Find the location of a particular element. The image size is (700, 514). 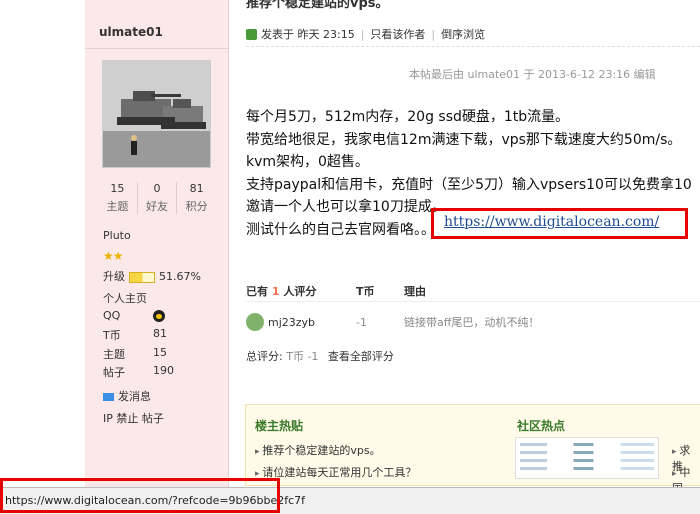

stat-friends: 0 好友 is located at coordinates (158, 198).